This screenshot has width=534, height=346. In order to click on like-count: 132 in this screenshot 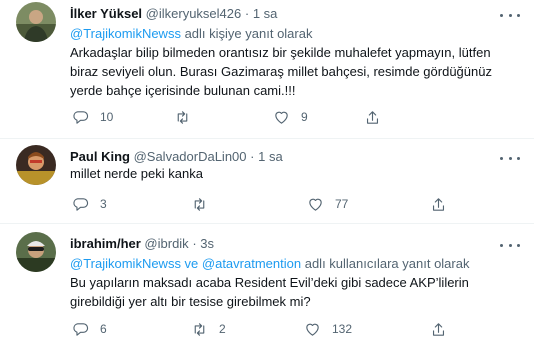, I will do `click(342, 329)`.